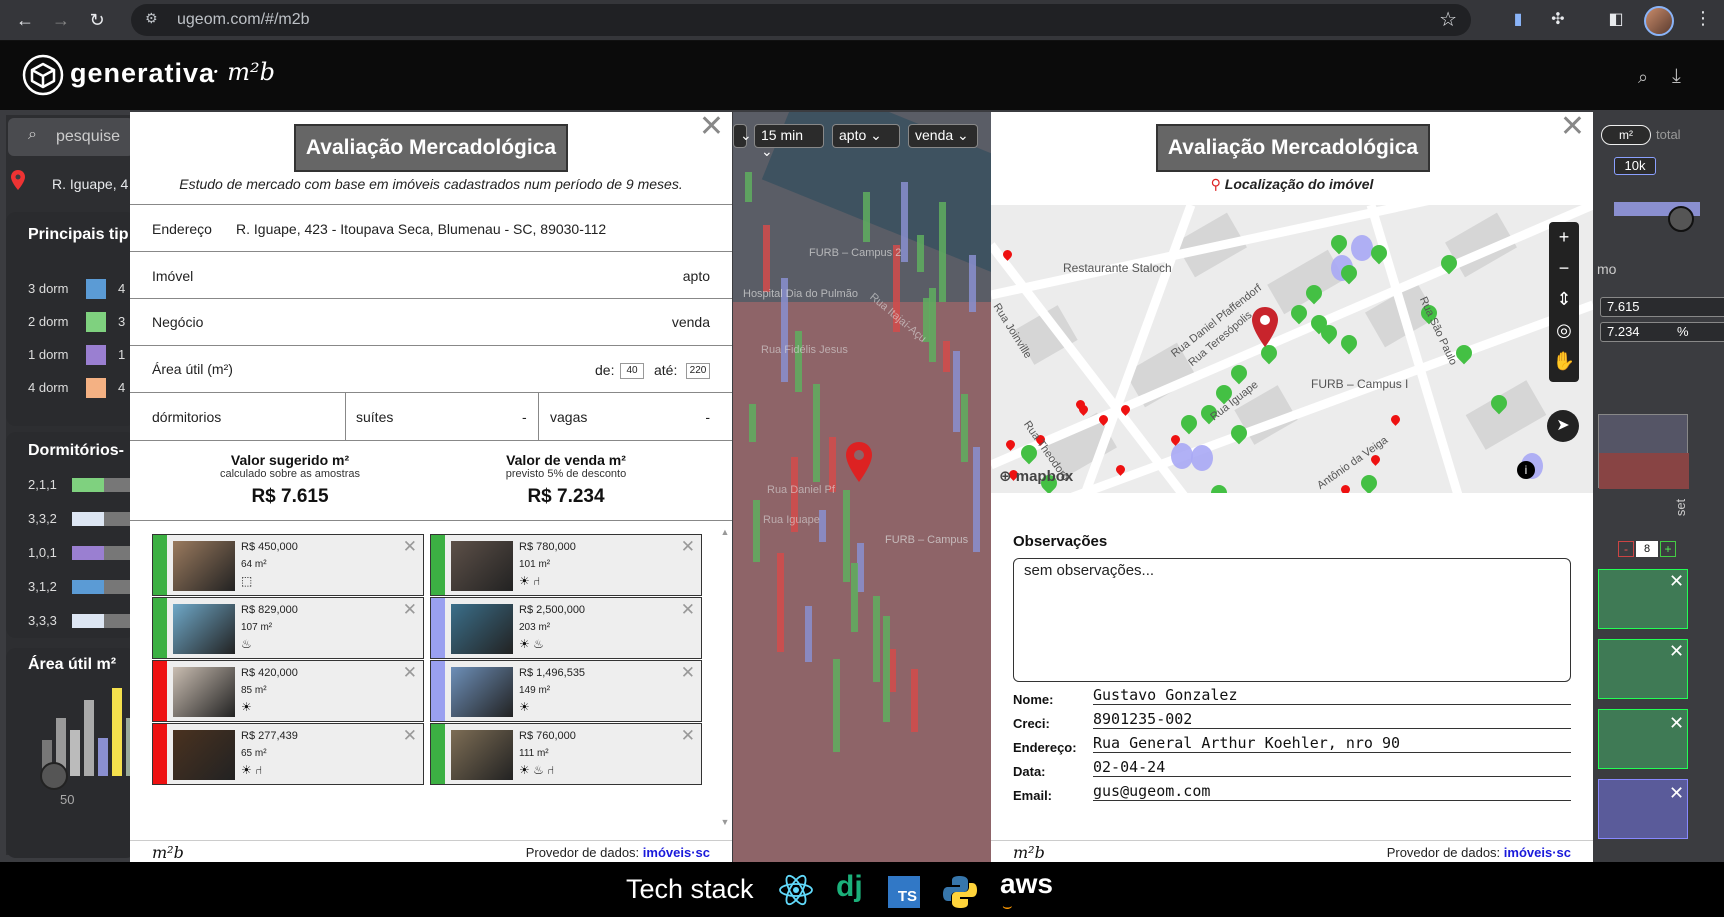  I want to click on slider-handle, so click(1681, 219).